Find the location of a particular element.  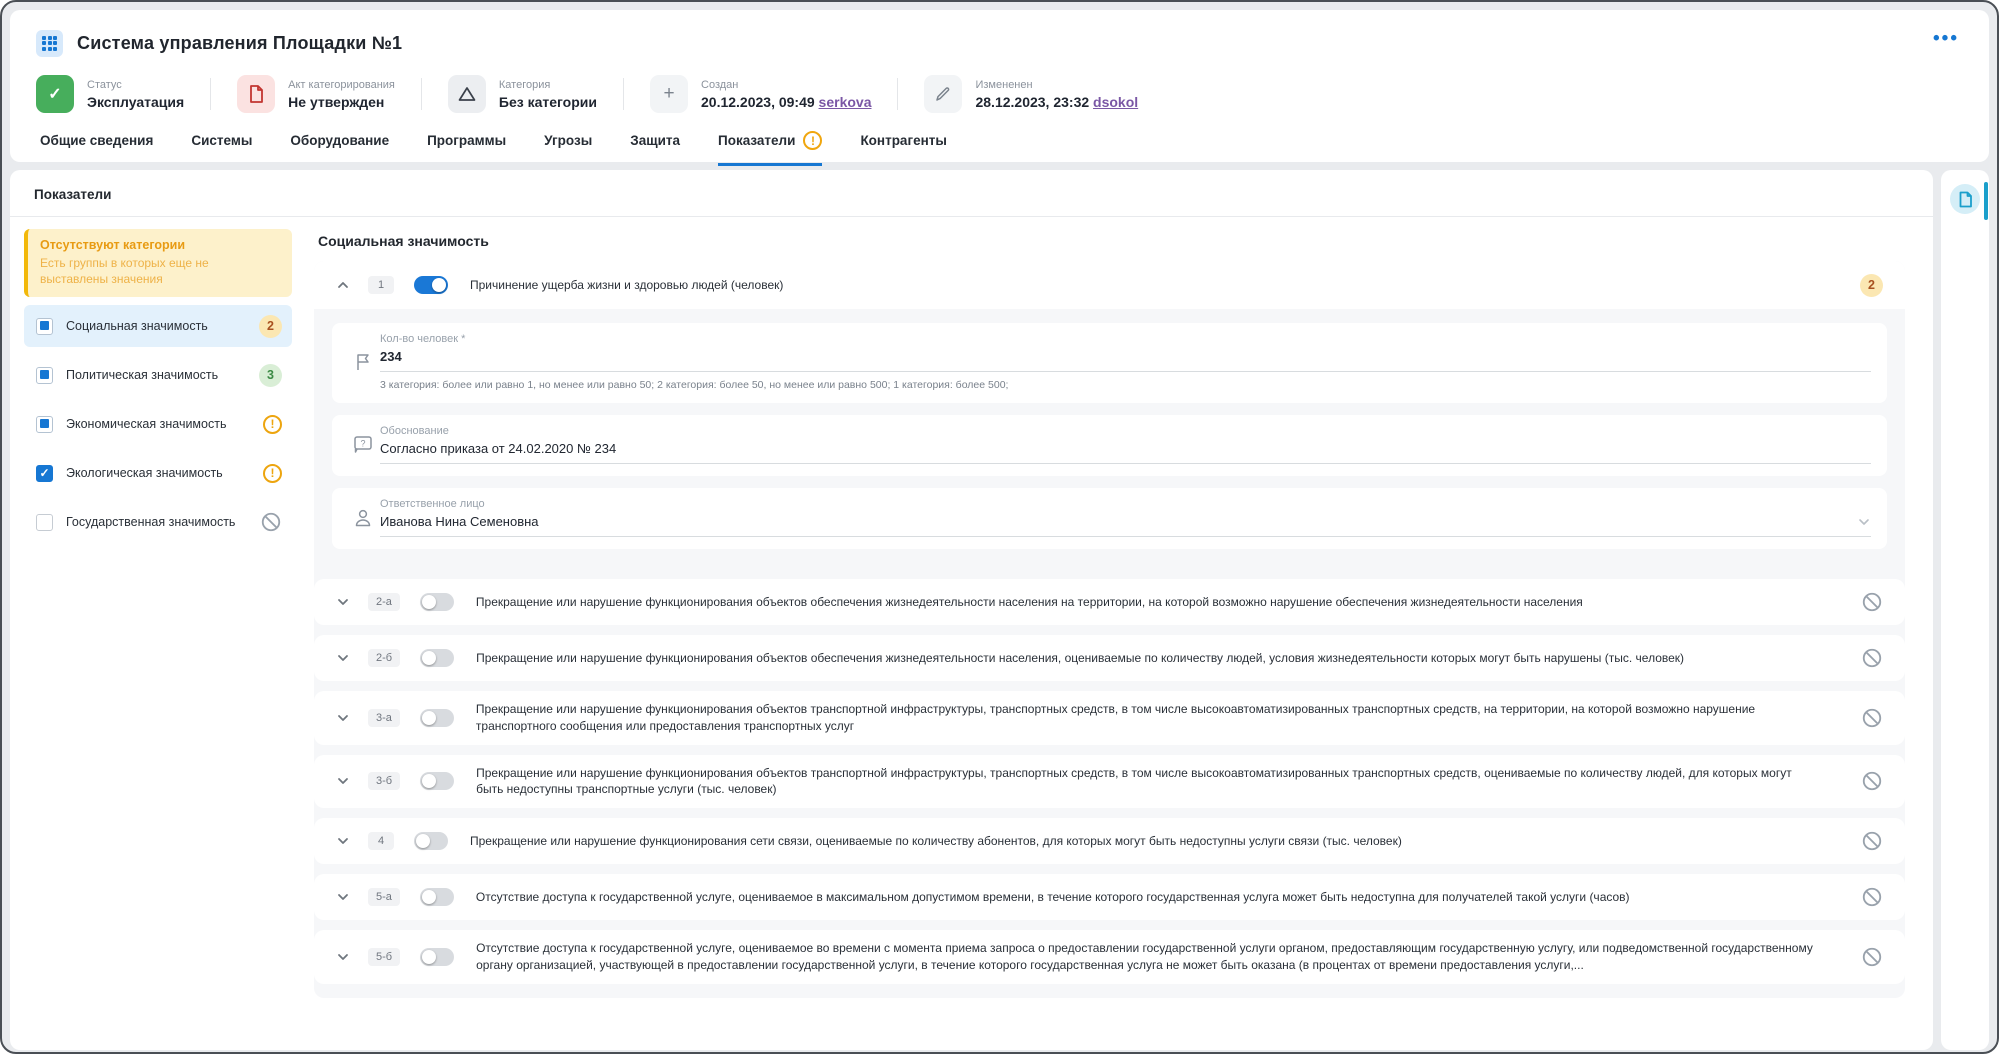

page-title: Система управления Площадки №1 is located at coordinates (240, 42).